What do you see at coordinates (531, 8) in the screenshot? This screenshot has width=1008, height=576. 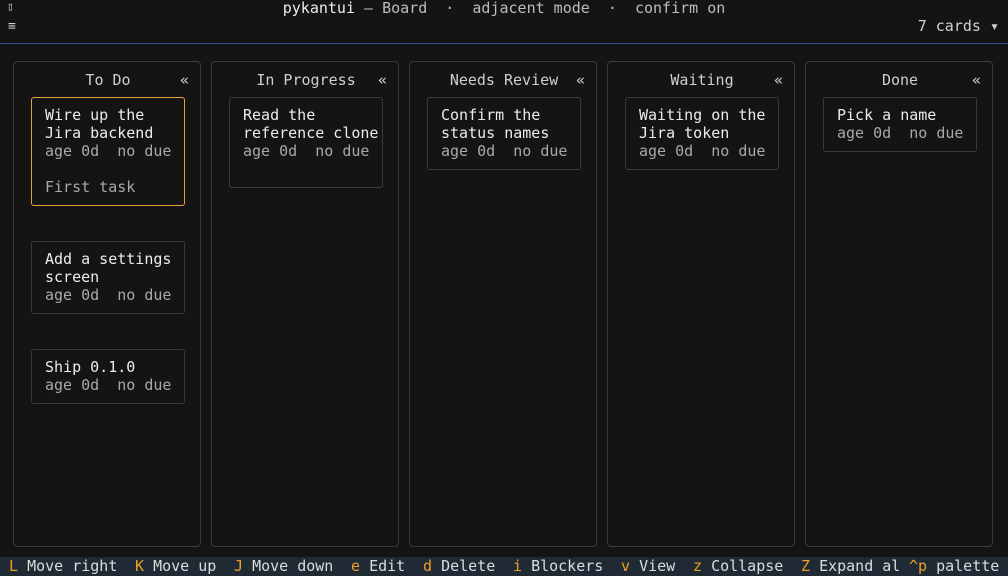 I see `mode-indicator: adjacent mode` at bounding box center [531, 8].